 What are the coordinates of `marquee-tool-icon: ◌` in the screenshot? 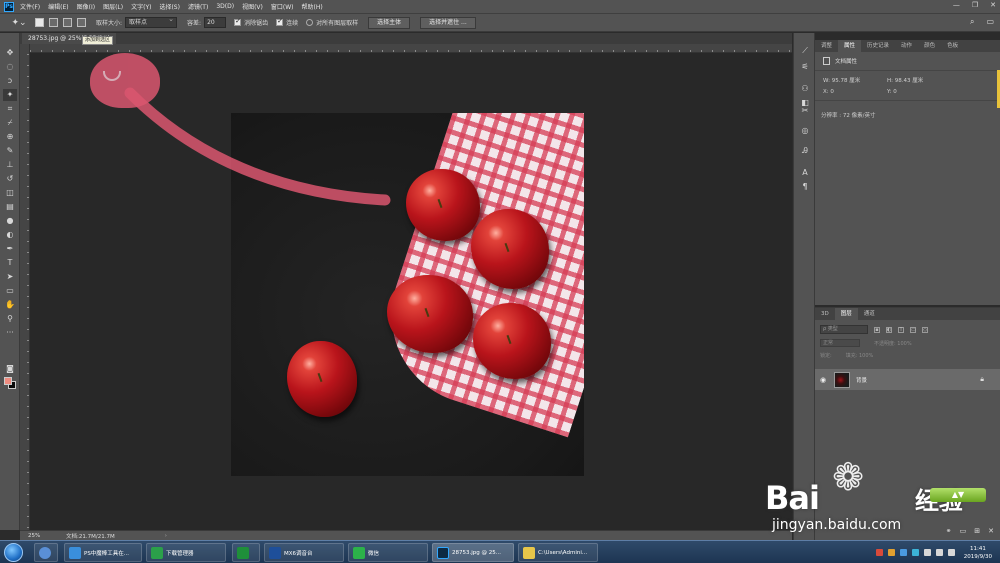 It's located at (10, 67).